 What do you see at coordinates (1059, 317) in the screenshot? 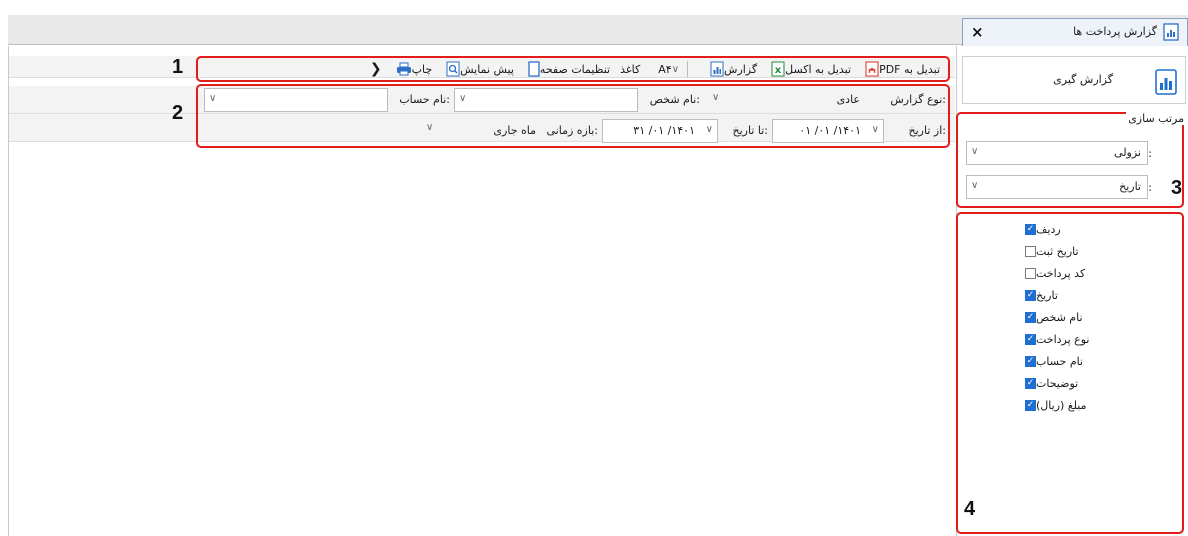
I see `column-label: نام شخص` at bounding box center [1059, 317].